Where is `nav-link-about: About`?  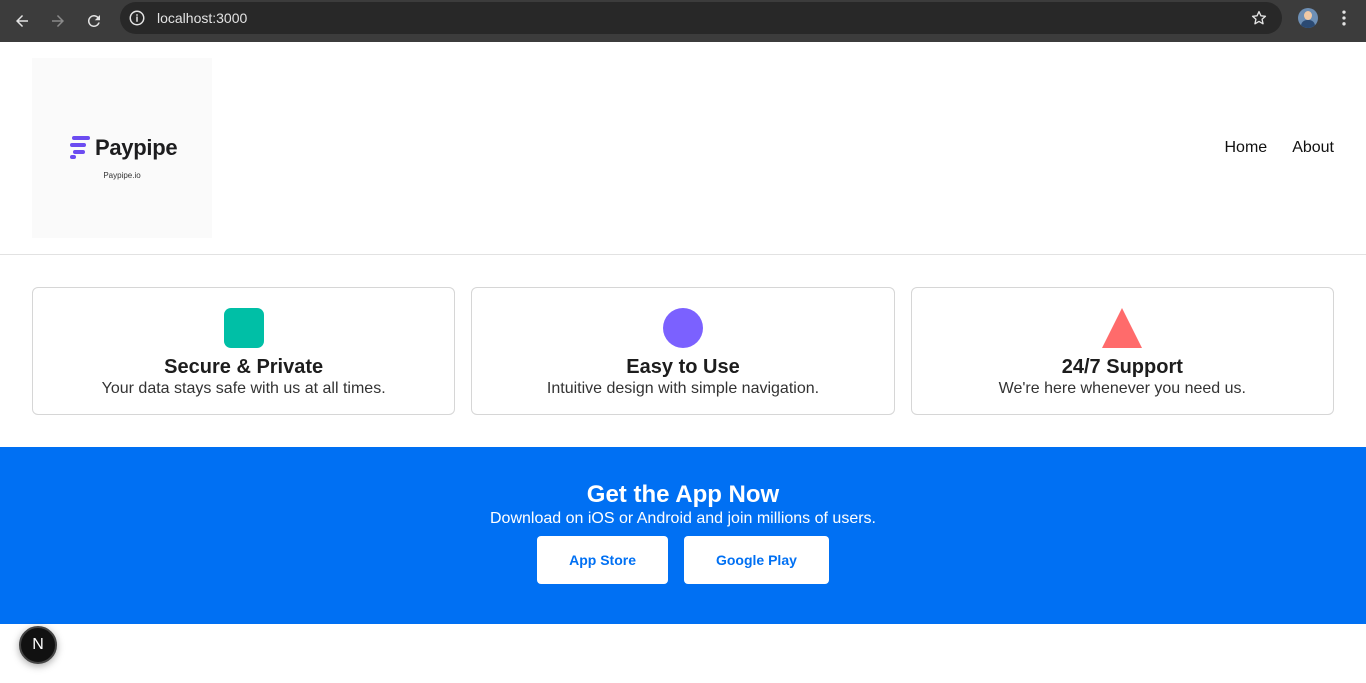 nav-link-about: About is located at coordinates (1313, 148).